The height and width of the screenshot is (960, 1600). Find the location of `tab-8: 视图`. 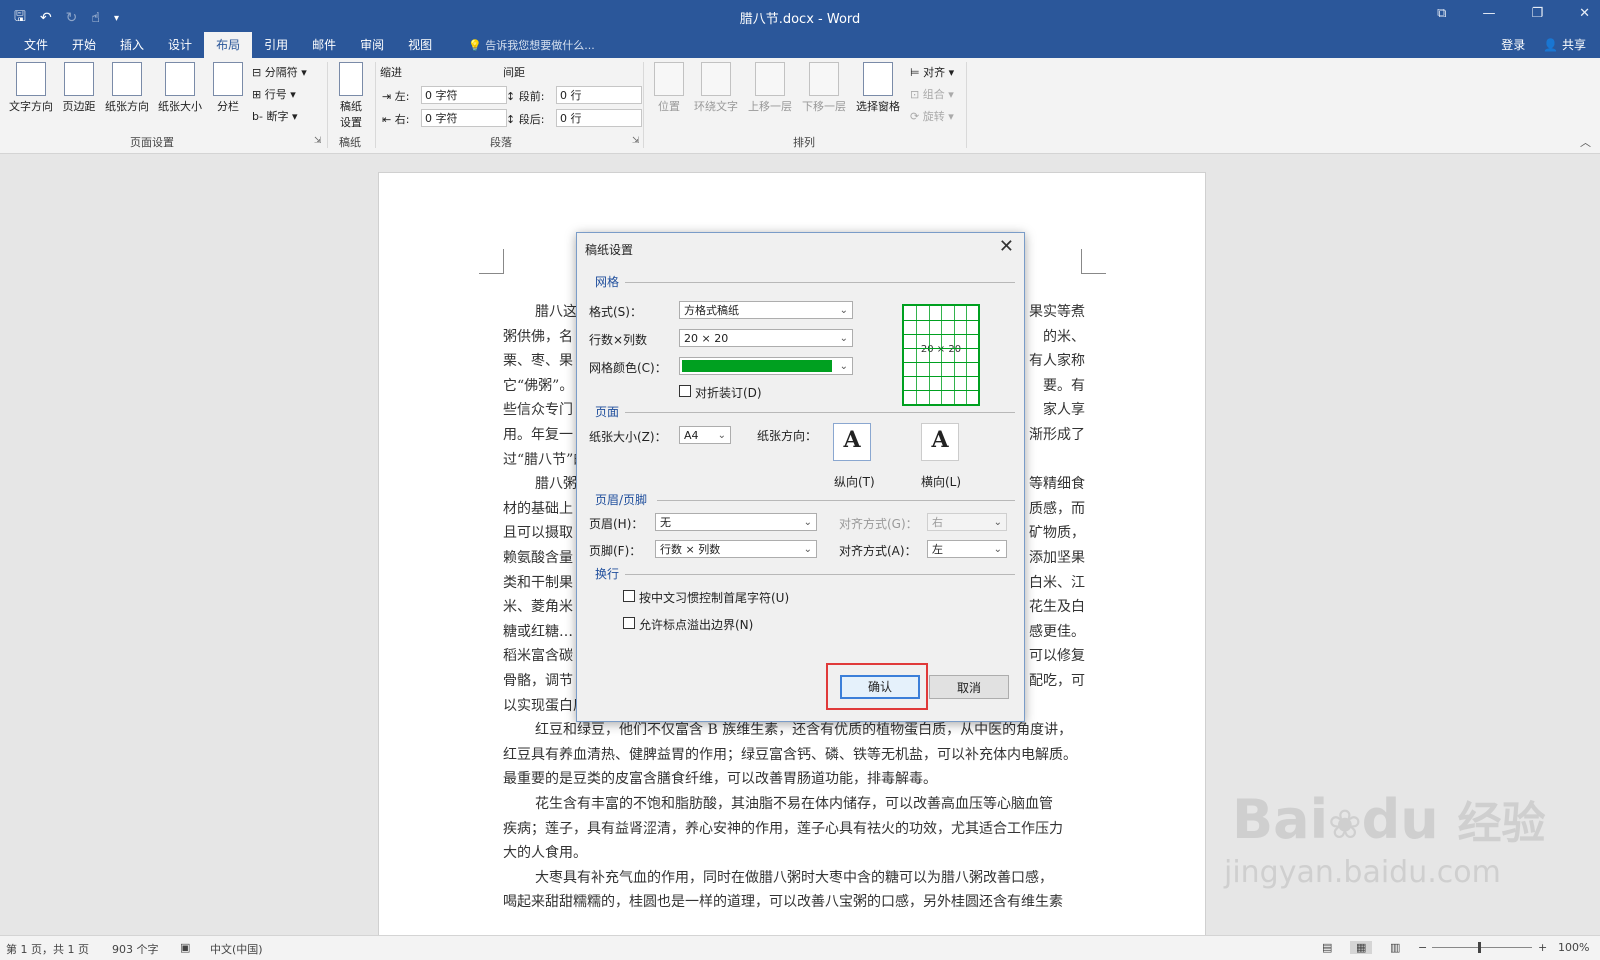

tab-8: 视图 is located at coordinates (420, 45).